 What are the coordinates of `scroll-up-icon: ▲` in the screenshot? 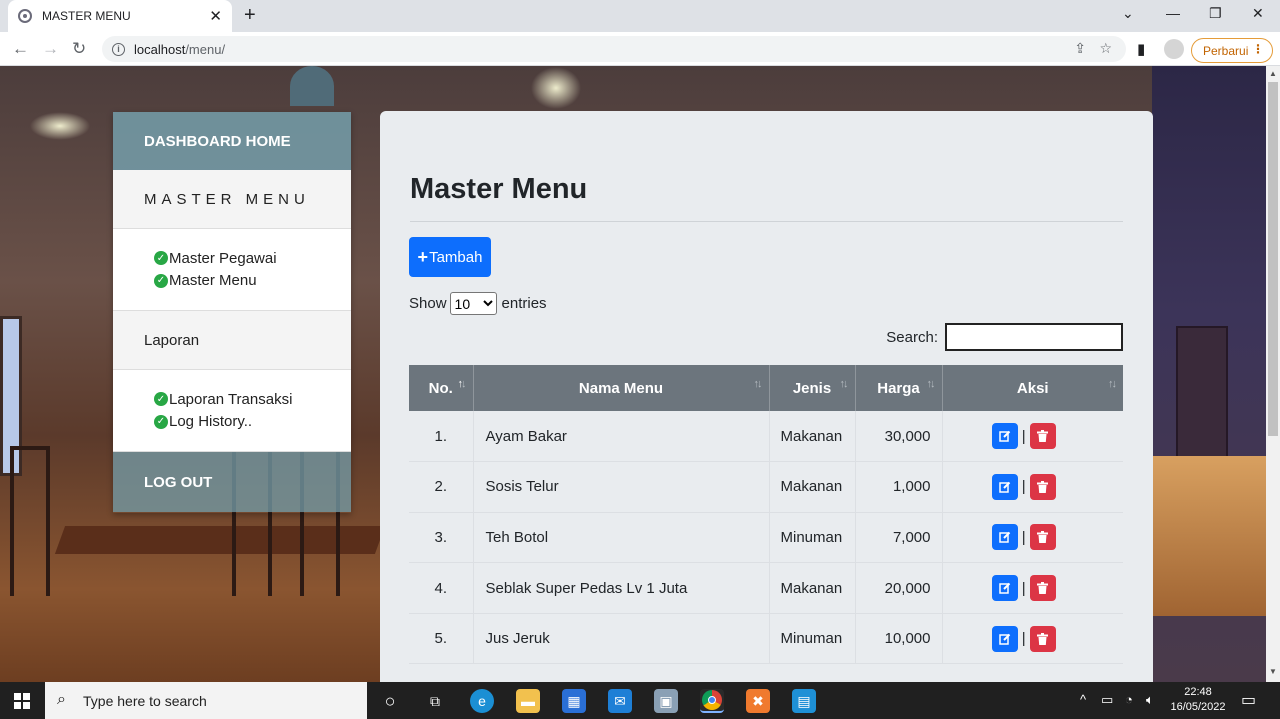 It's located at (1273, 73).